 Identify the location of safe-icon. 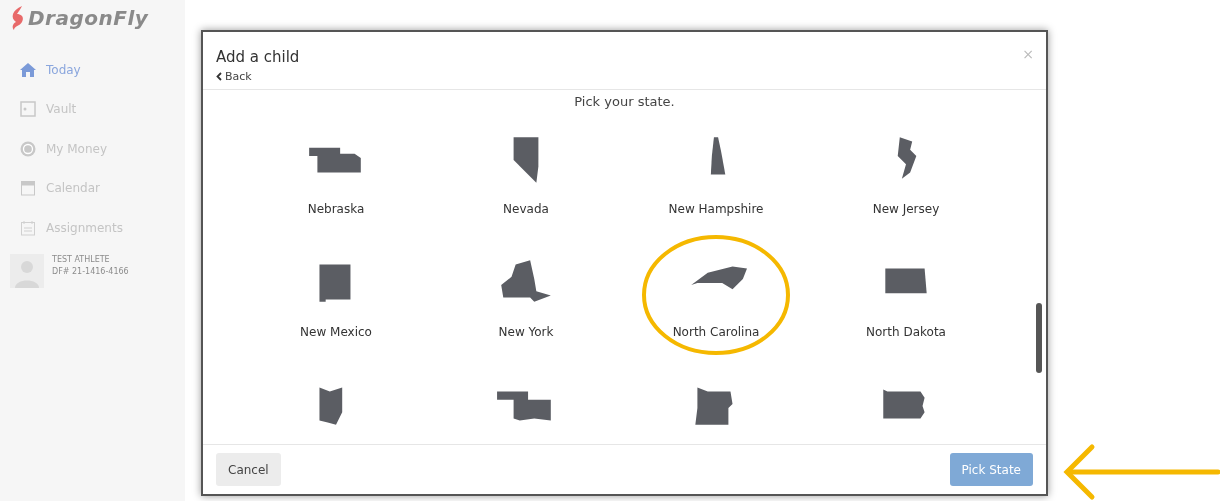
(28, 109).